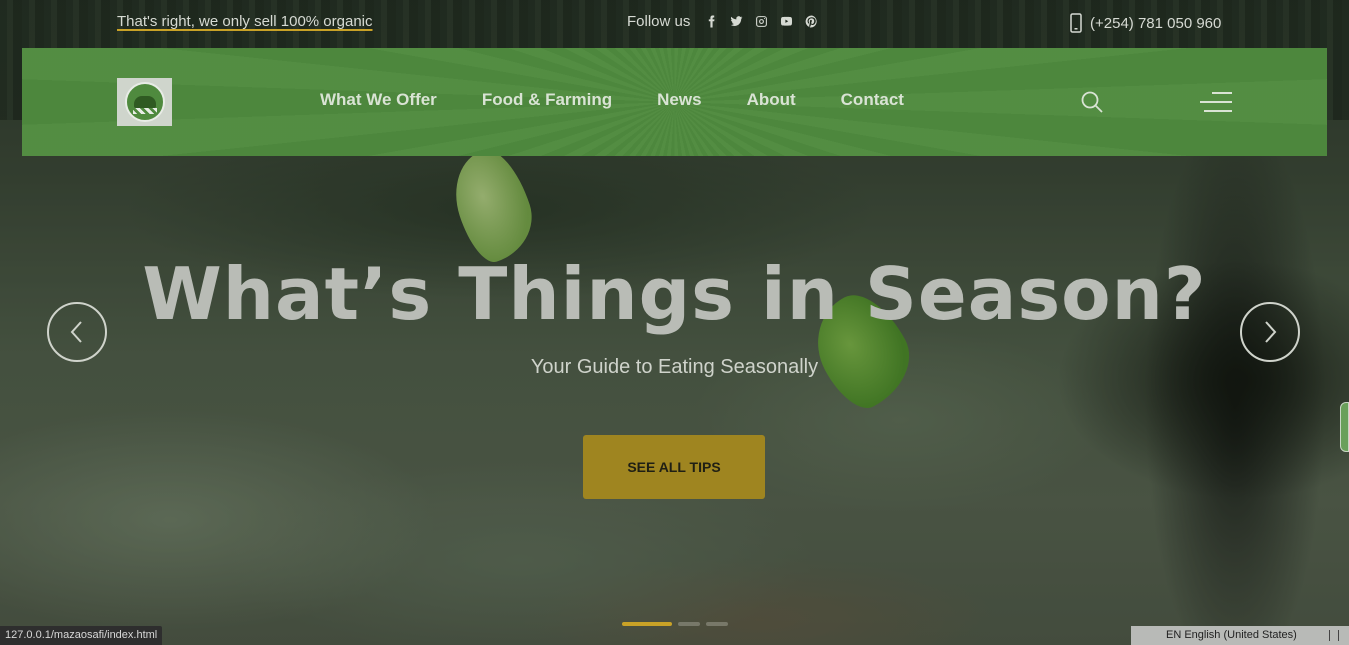  Describe the element at coordinates (711, 21) in the screenshot. I see `facebook-icon` at that location.